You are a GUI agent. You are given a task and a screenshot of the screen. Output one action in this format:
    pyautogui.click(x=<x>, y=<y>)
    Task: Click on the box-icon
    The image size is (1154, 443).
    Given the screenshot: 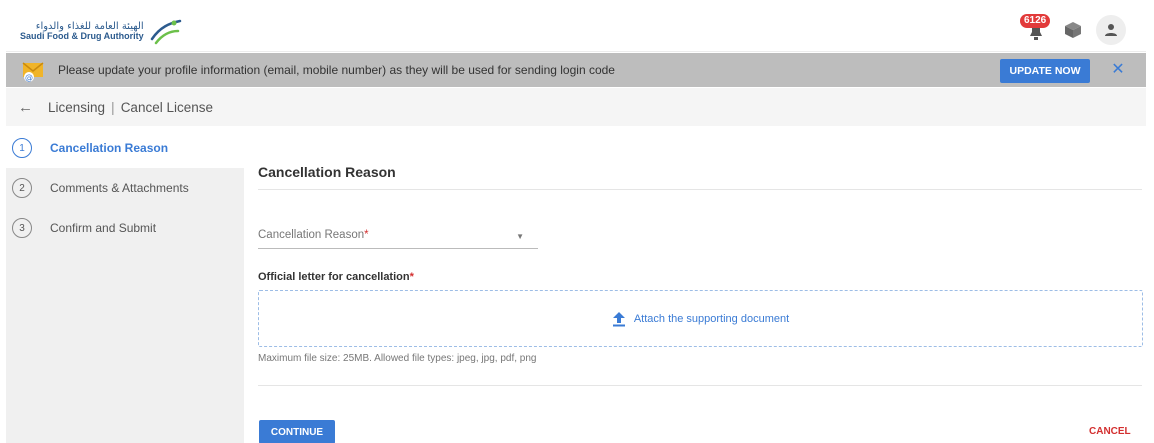 What is the action you would take?
    pyautogui.click(x=1073, y=30)
    